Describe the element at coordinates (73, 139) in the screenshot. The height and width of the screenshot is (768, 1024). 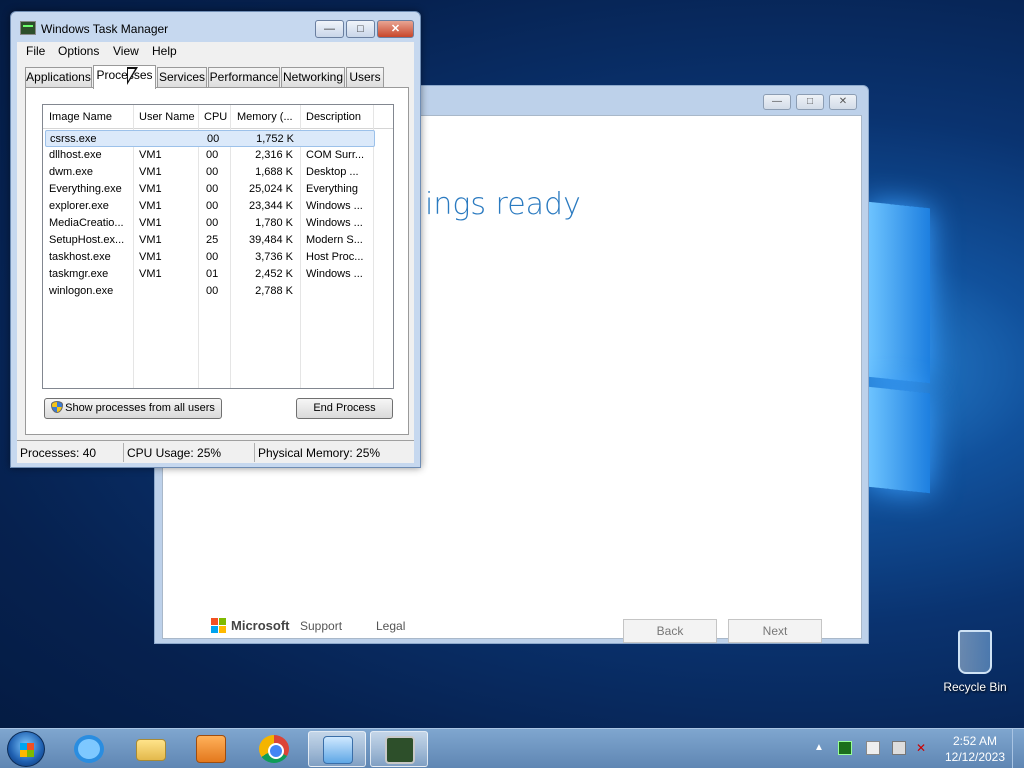
I see `cell-image-name: csrss.exe` at that location.